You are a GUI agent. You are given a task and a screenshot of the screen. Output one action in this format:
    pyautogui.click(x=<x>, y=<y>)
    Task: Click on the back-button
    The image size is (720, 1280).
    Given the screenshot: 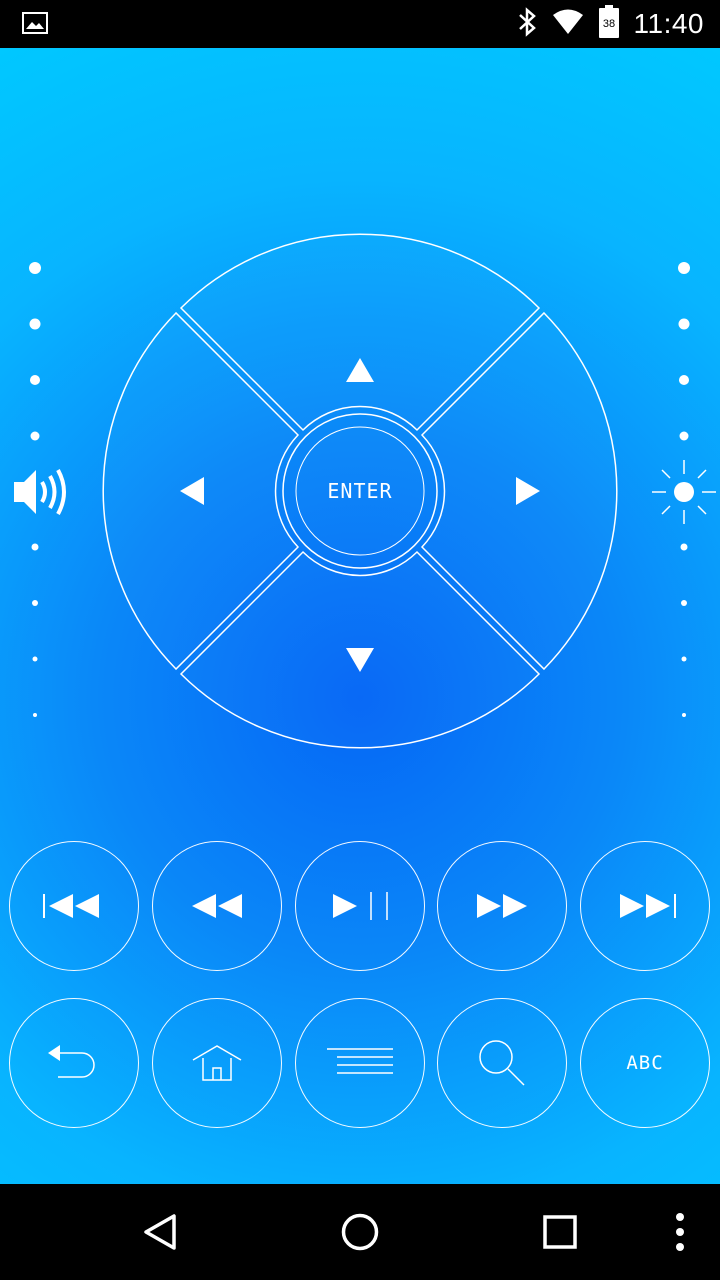 What is the action you would take?
    pyautogui.click(x=74, y=1063)
    